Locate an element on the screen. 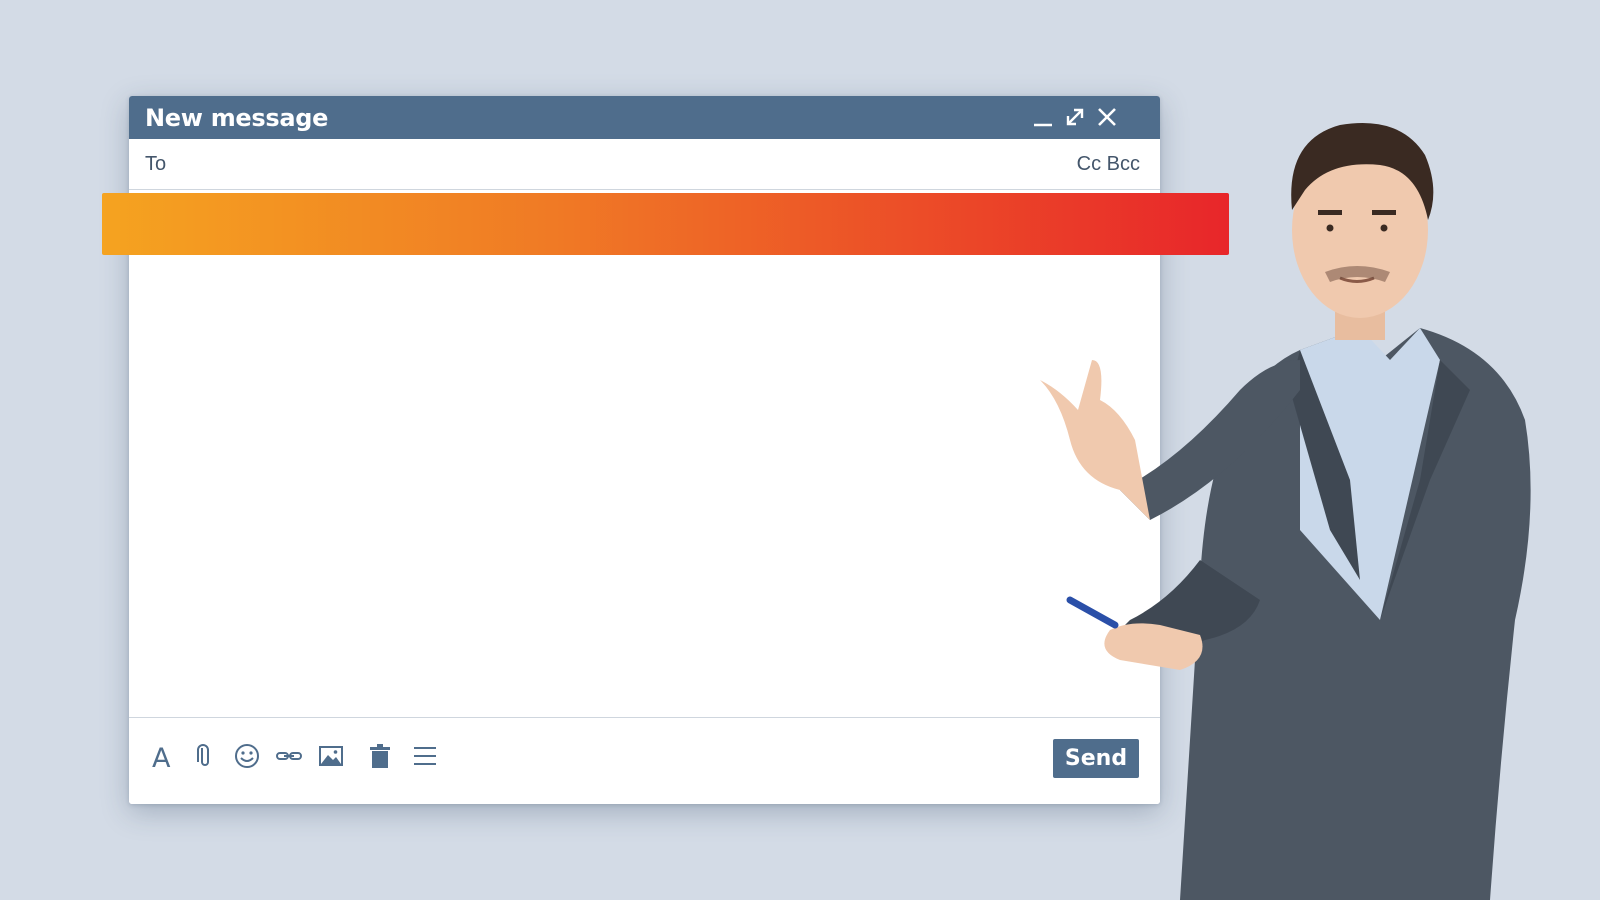 This screenshot has width=1600, height=900. window-title: New message is located at coordinates (237, 118).